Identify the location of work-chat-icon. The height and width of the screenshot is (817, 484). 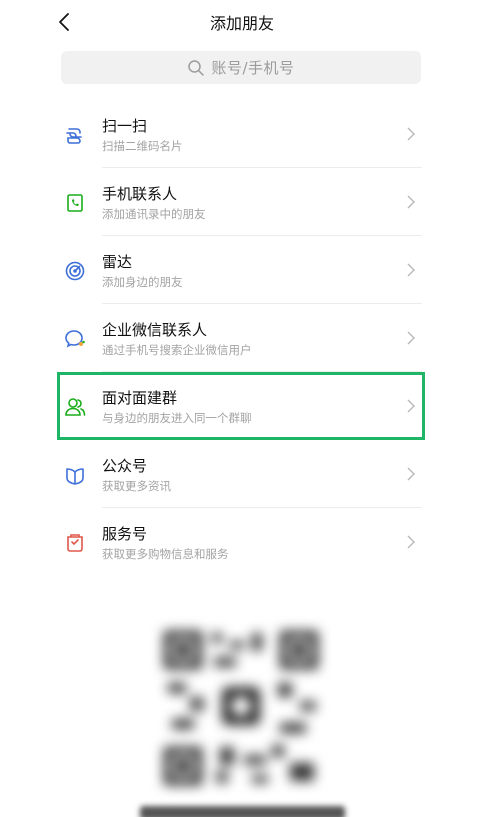
(75, 339).